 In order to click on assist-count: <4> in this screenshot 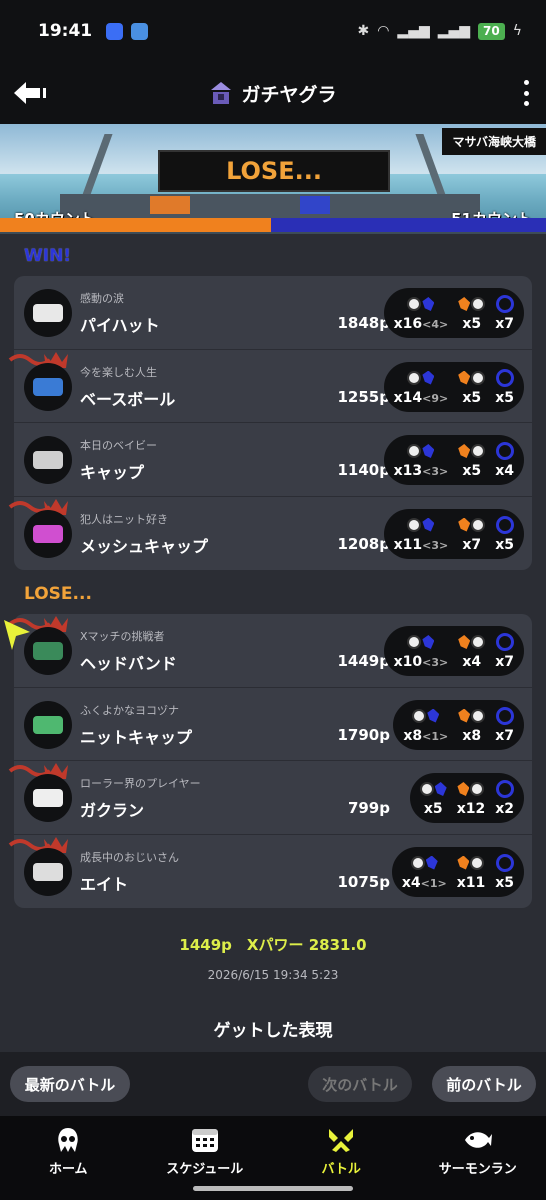, I will do `click(435, 324)`.